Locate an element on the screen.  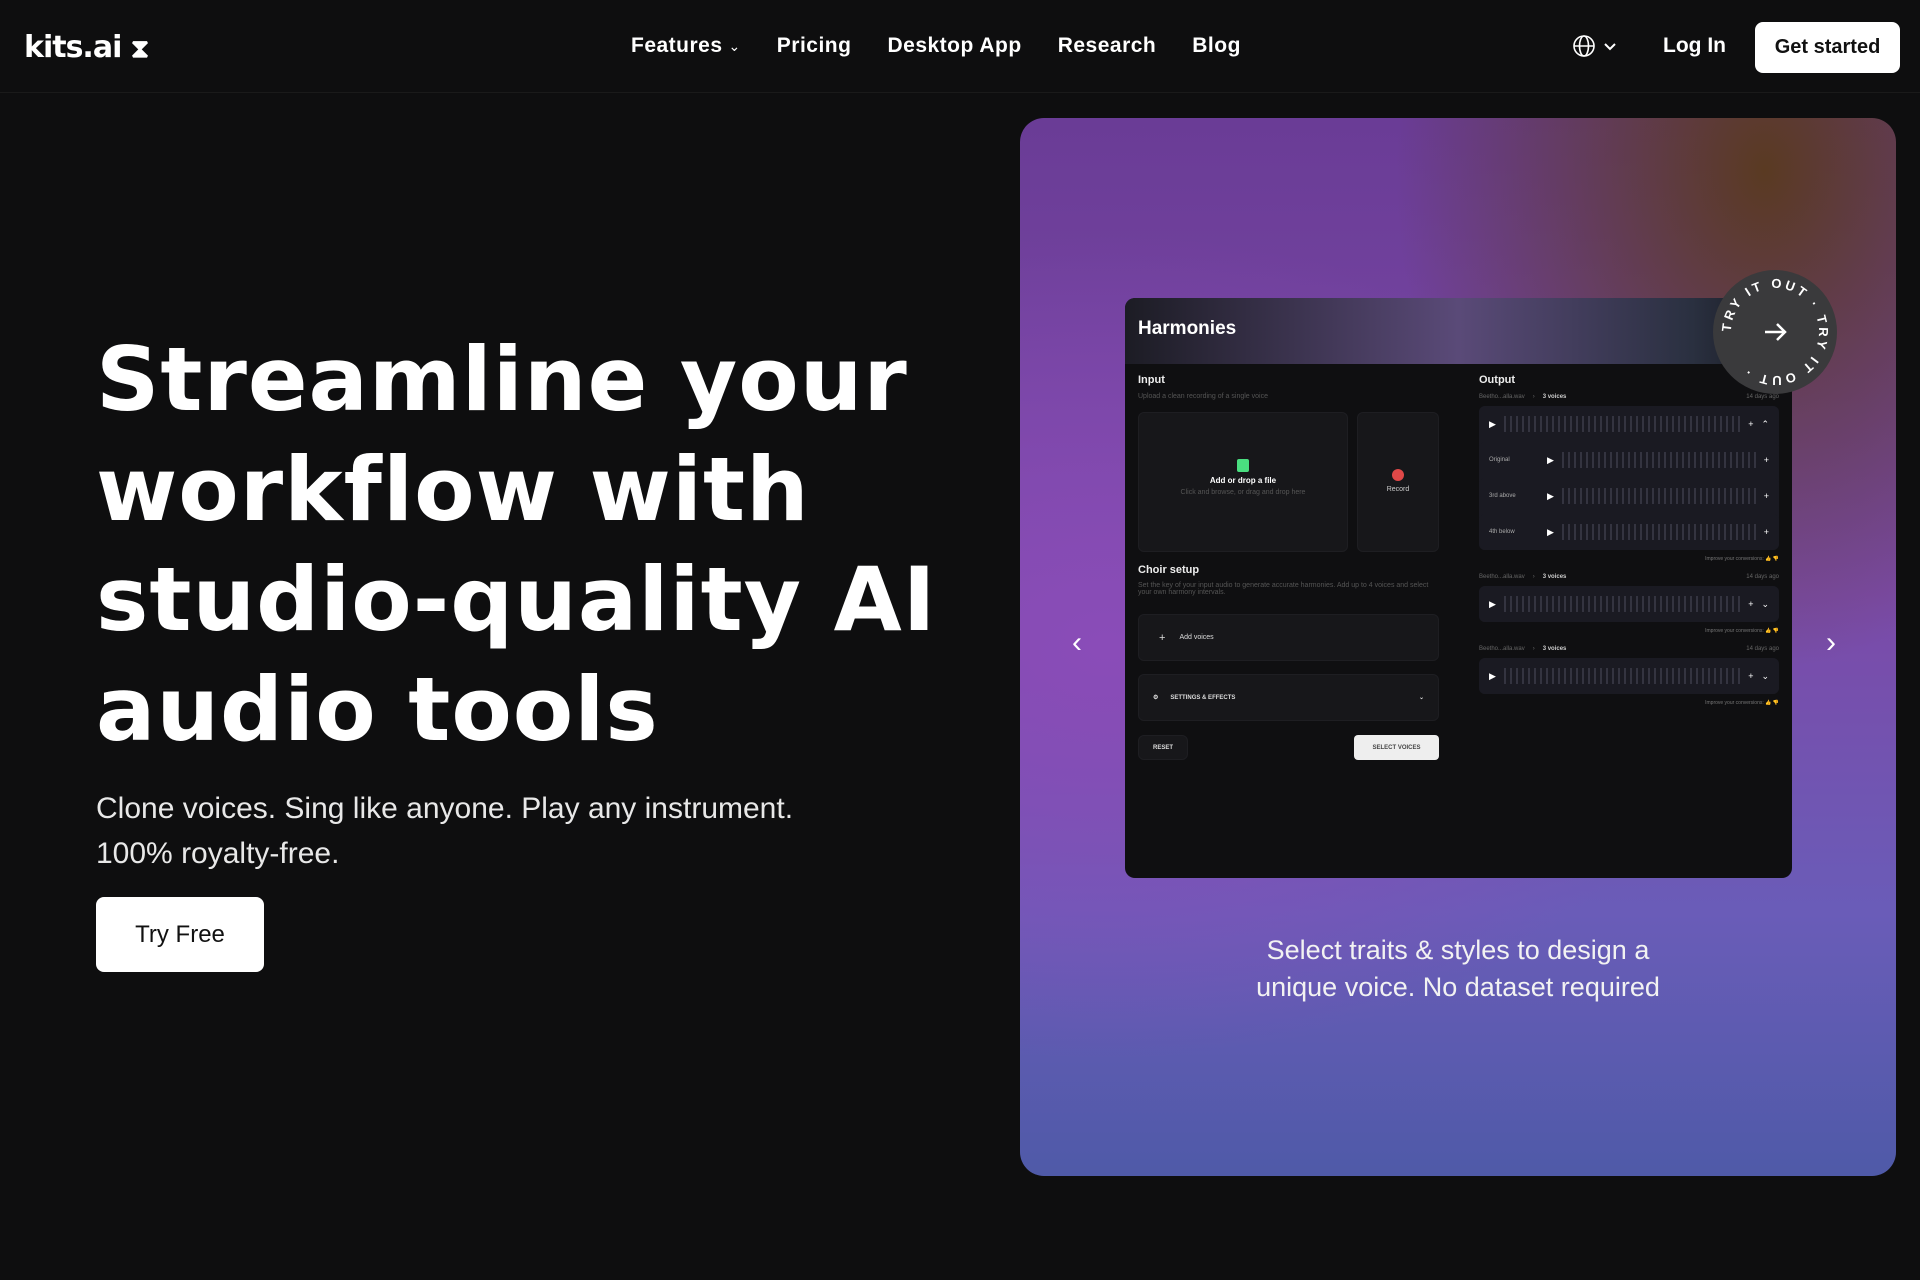
track-label: Original is located at coordinates (1499, 460).